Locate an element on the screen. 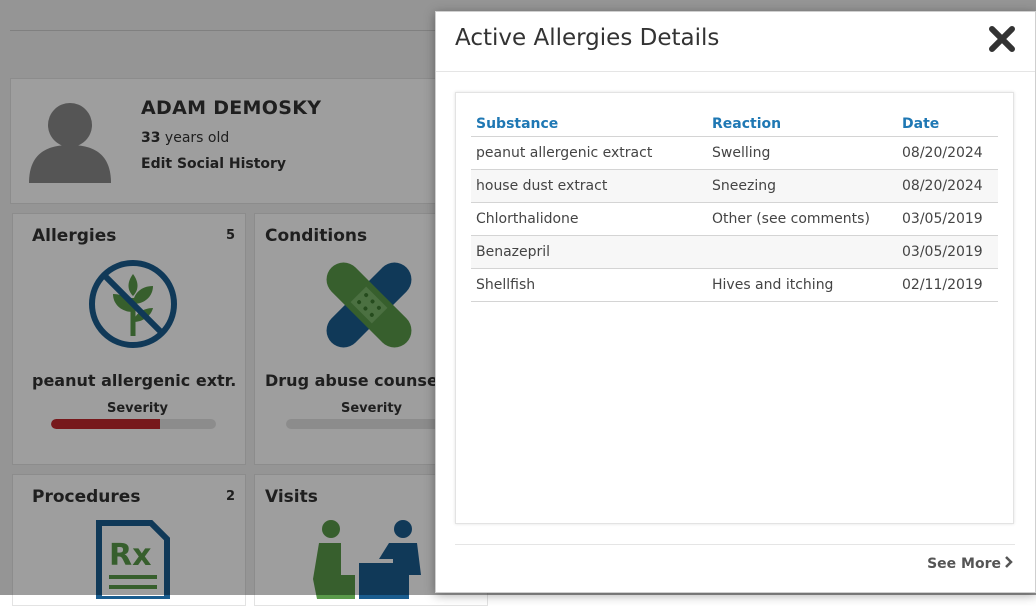  modal-title: Active Allergies Details is located at coordinates (587, 38).